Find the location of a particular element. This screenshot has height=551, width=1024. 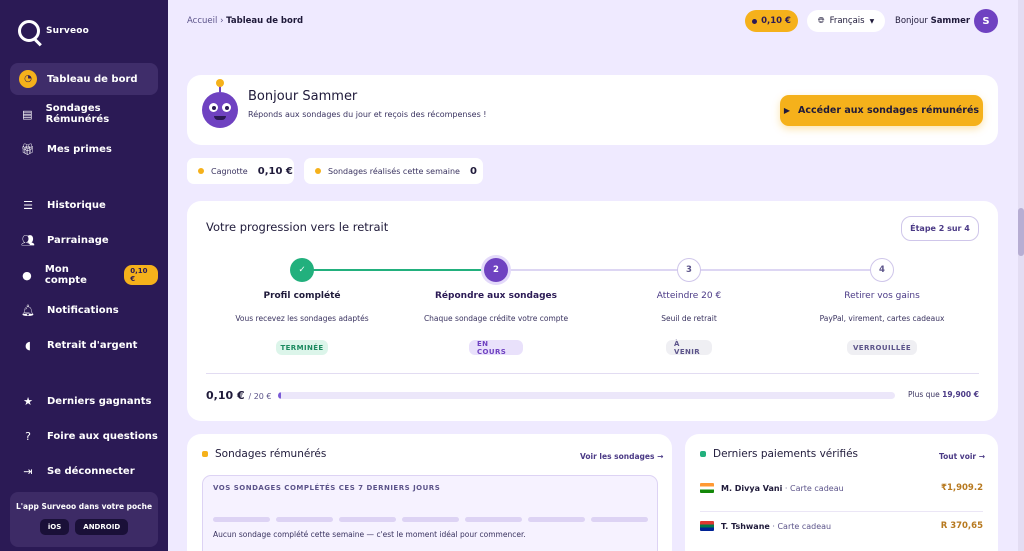

stat-value: 0,10 € is located at coordinates (275, 171).